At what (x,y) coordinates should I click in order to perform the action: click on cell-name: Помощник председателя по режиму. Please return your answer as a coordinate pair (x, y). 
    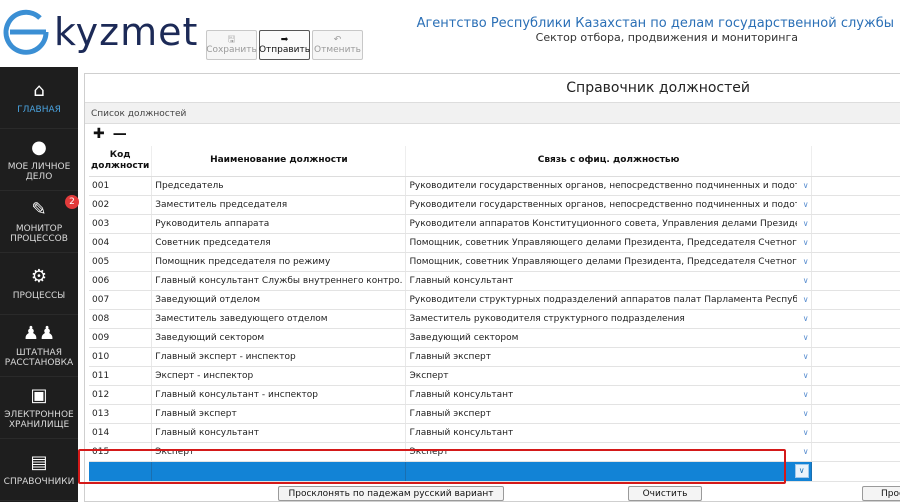
    Looking at the image, I should click on (279, 262).